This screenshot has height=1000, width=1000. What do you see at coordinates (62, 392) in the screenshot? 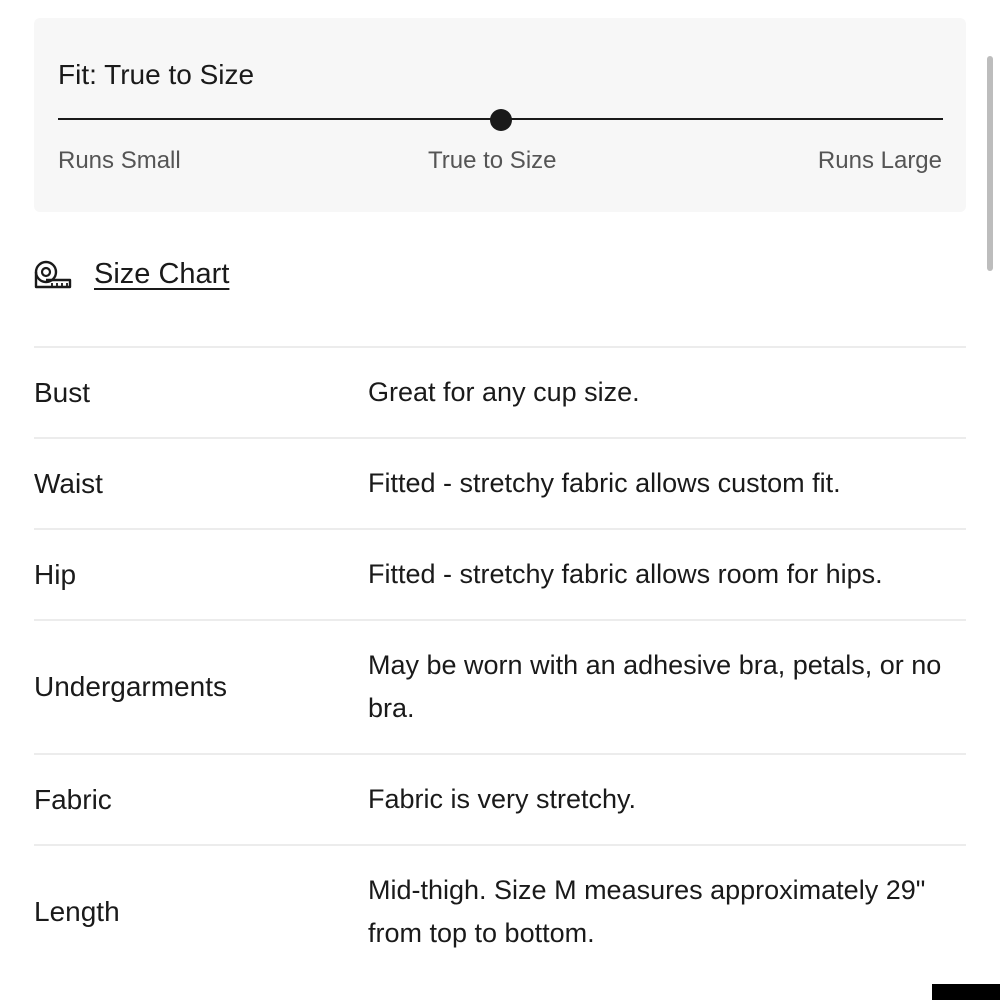
I see `spec-name: Bust` at bounding box center [62, 392].